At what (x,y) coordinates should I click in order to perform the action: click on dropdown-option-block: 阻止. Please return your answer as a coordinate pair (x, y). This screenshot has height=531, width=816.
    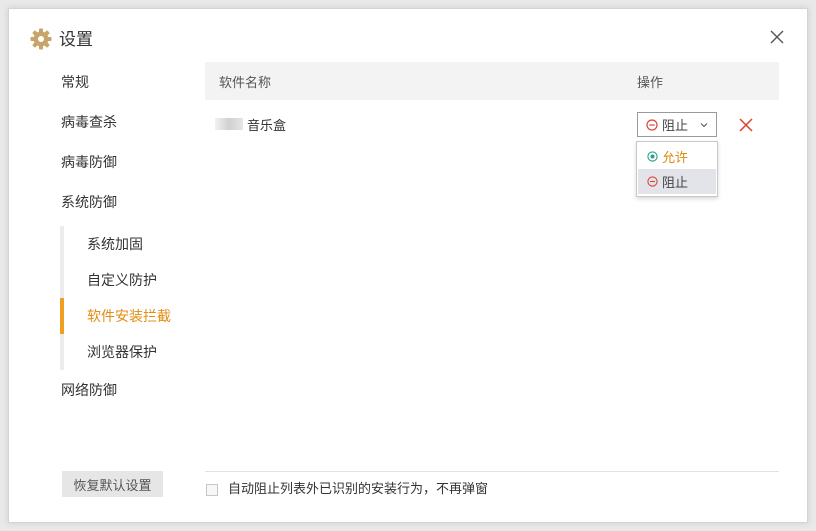
    Looking at the image, I should click on (677, 181).